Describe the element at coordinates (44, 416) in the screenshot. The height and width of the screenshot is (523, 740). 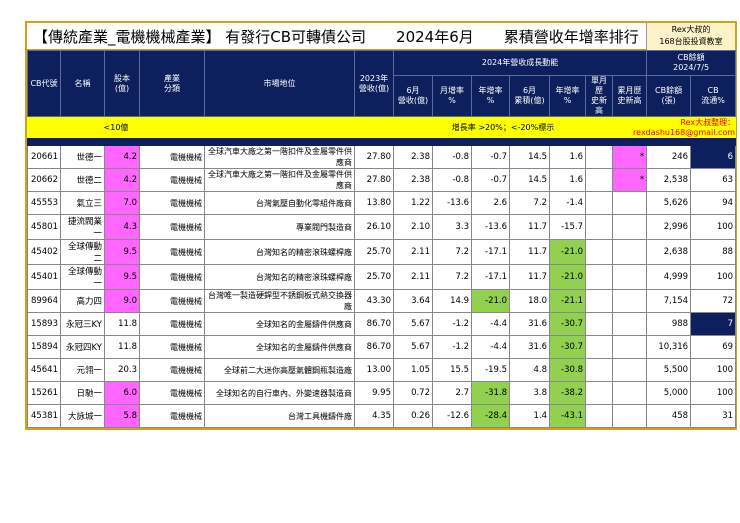
I see `cell-code: 45381` at that location.